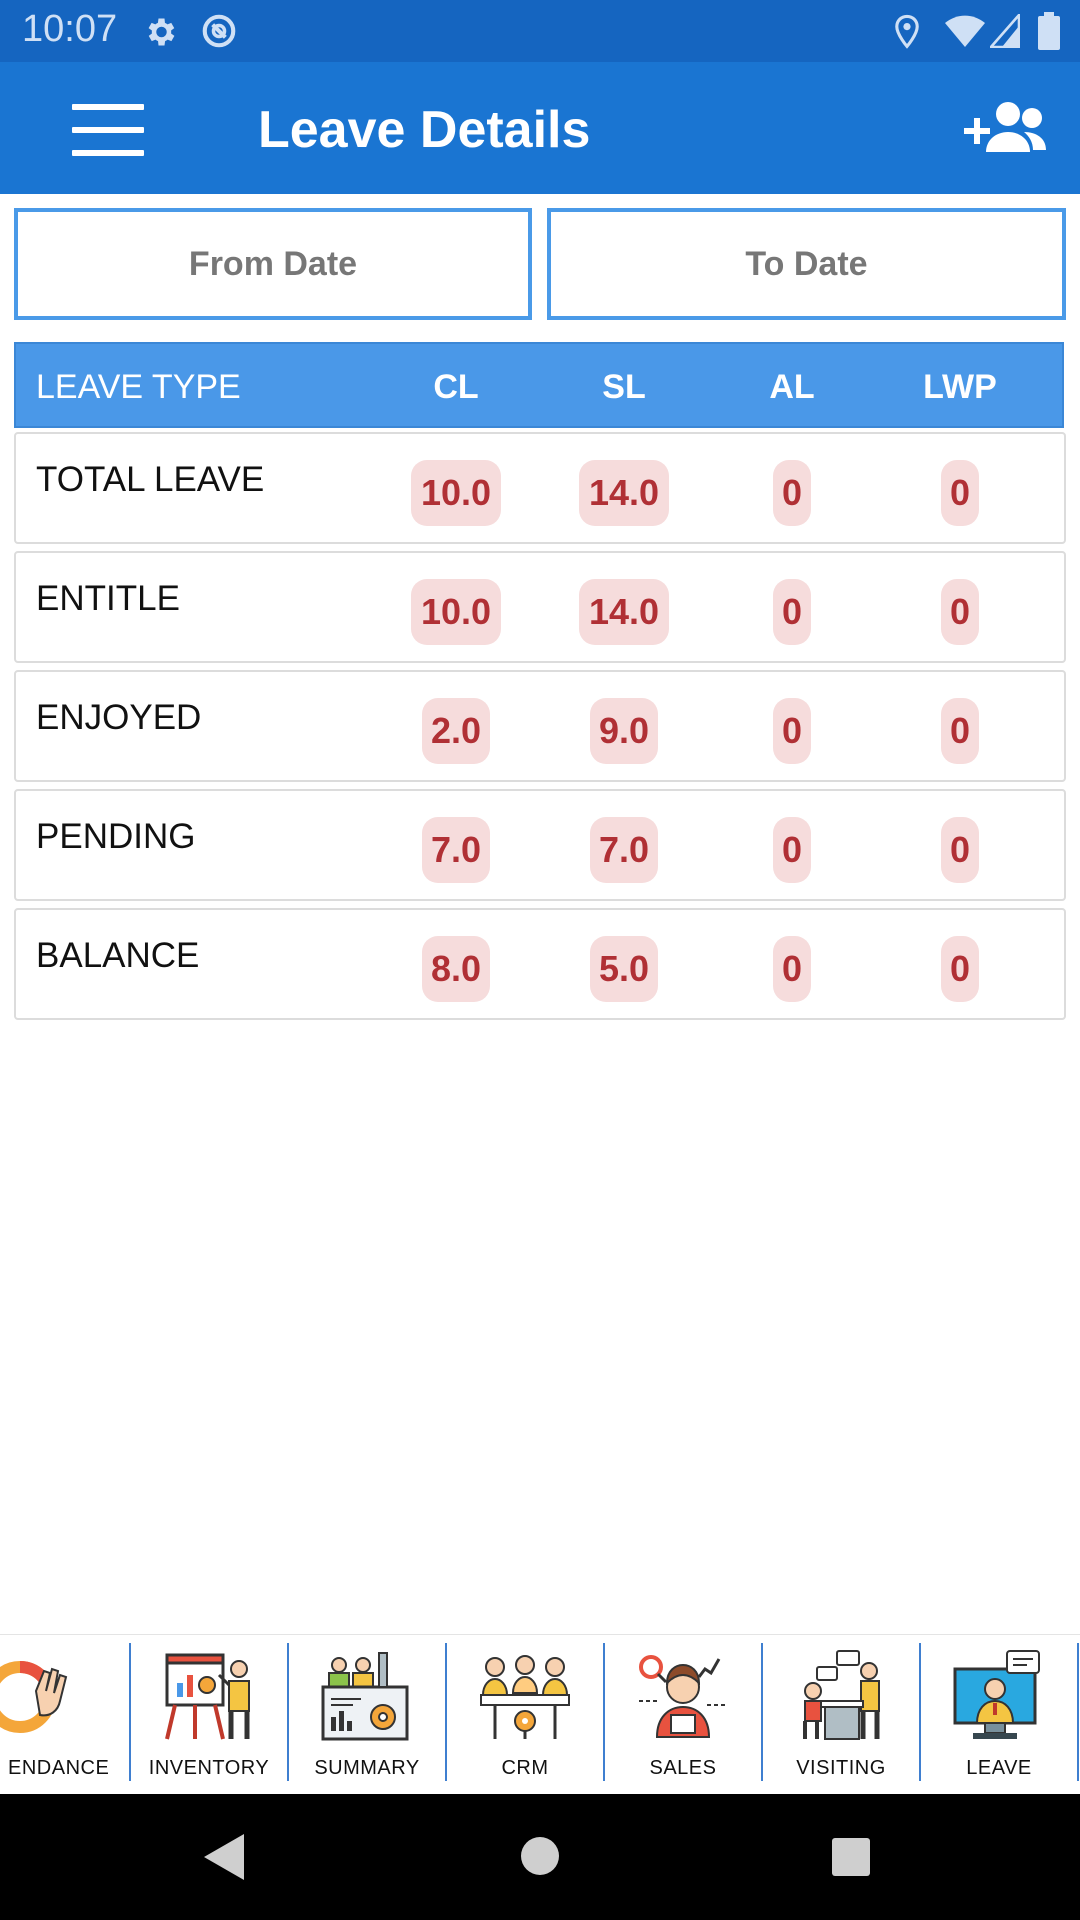 The width and height of the screenshot is (1080, 1920). What do you see at coordinates (207, 1696) in the screenshot?
I see `inventory-icon` at bounding box center [207, 1696].